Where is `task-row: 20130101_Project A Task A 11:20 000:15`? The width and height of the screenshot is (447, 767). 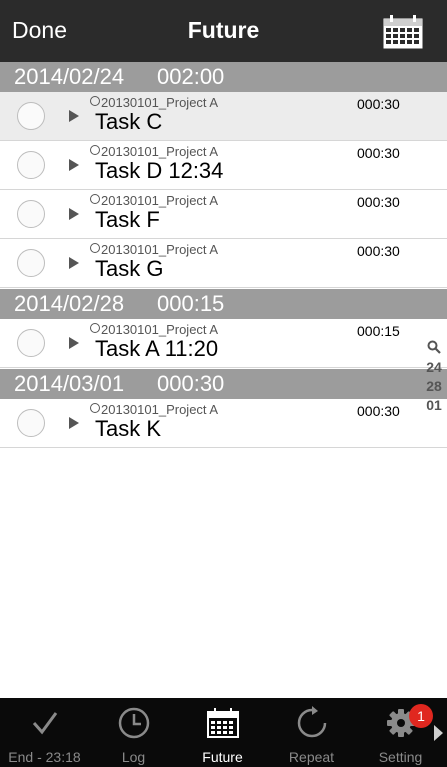 task-row: 20130101_Project A Task A 11:20 000:15 is located at coordinates (223, 343).